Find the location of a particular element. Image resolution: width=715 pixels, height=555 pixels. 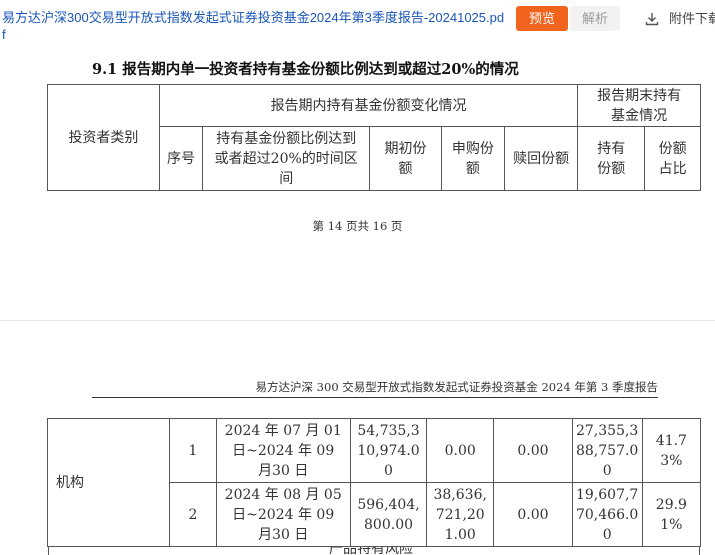

row-interval: 2024 年 08 月 05日~2024 年 09 月30 日 is located at coordinates (283, 514).